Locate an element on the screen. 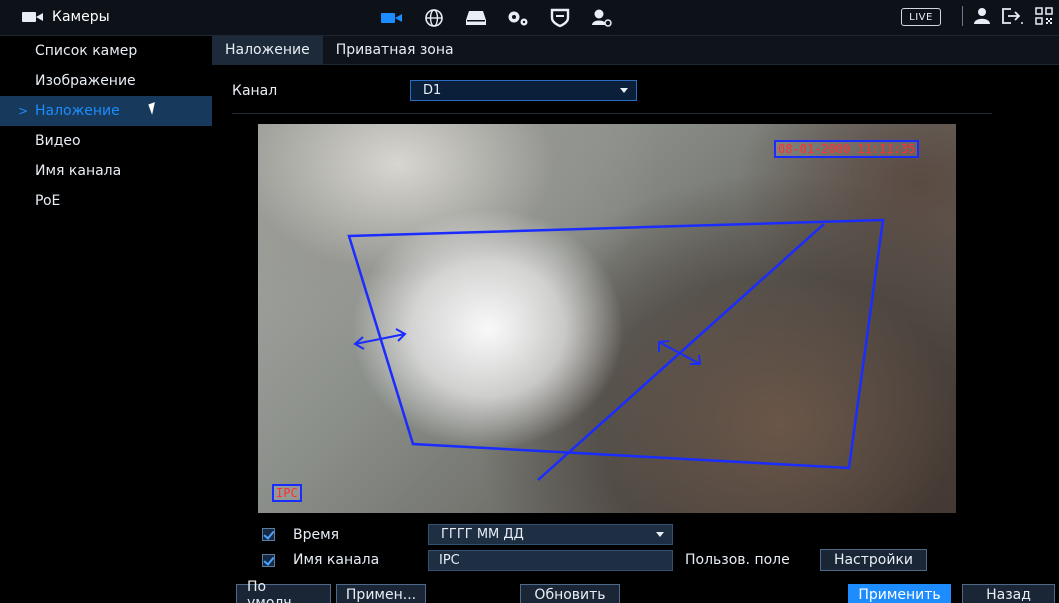  account-icon is located at coordinates (602, 18).